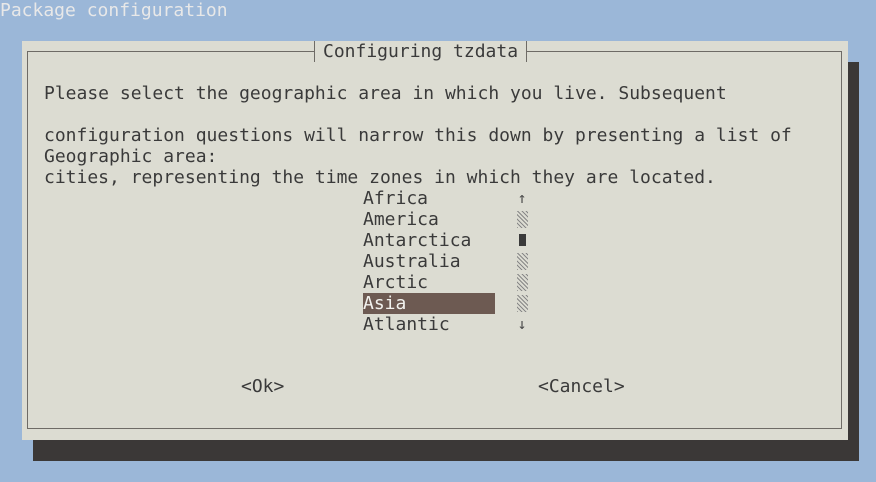  Describe the element at coordinates (421, 51) in the screenshot. I see `dialog-title: Configuring tzdata` at that location.